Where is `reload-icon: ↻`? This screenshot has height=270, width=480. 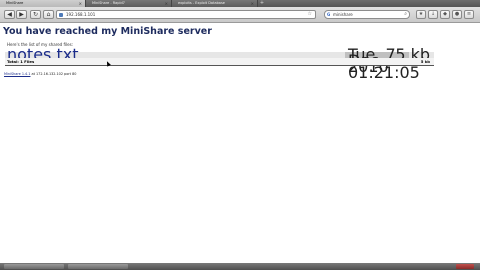 reload-icon: ↻ is located at coordinates (35, 14).